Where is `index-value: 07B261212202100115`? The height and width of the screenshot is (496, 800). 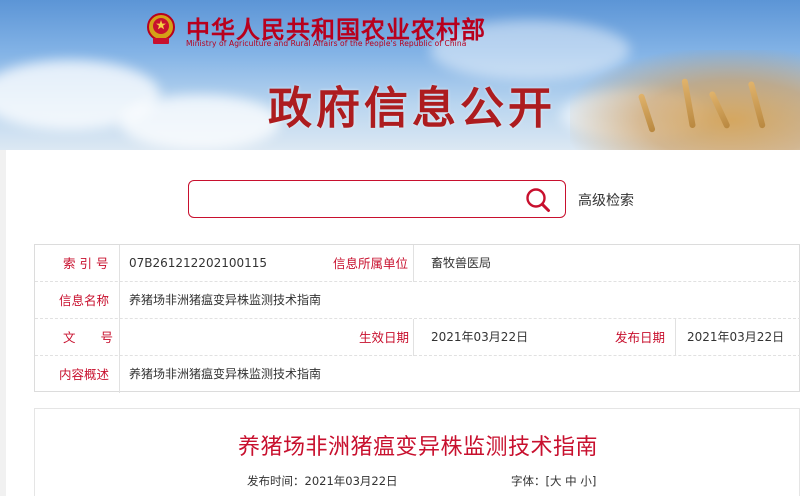
index-value: 07B261212202100115 is located at coordinates (198, 263).